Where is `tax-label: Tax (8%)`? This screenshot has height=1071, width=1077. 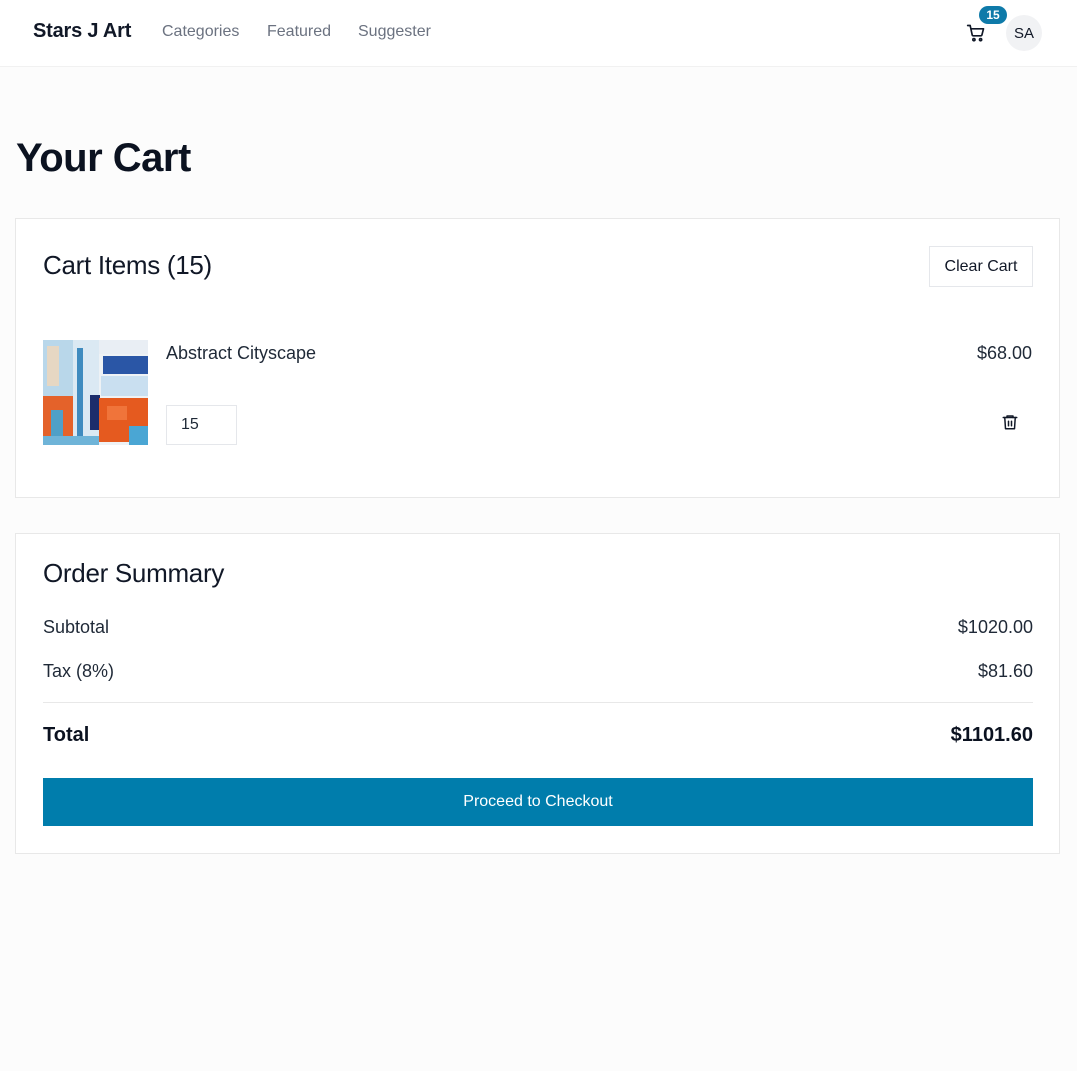
tax-label: Tax (8%) is located at coordinates (79, 671).